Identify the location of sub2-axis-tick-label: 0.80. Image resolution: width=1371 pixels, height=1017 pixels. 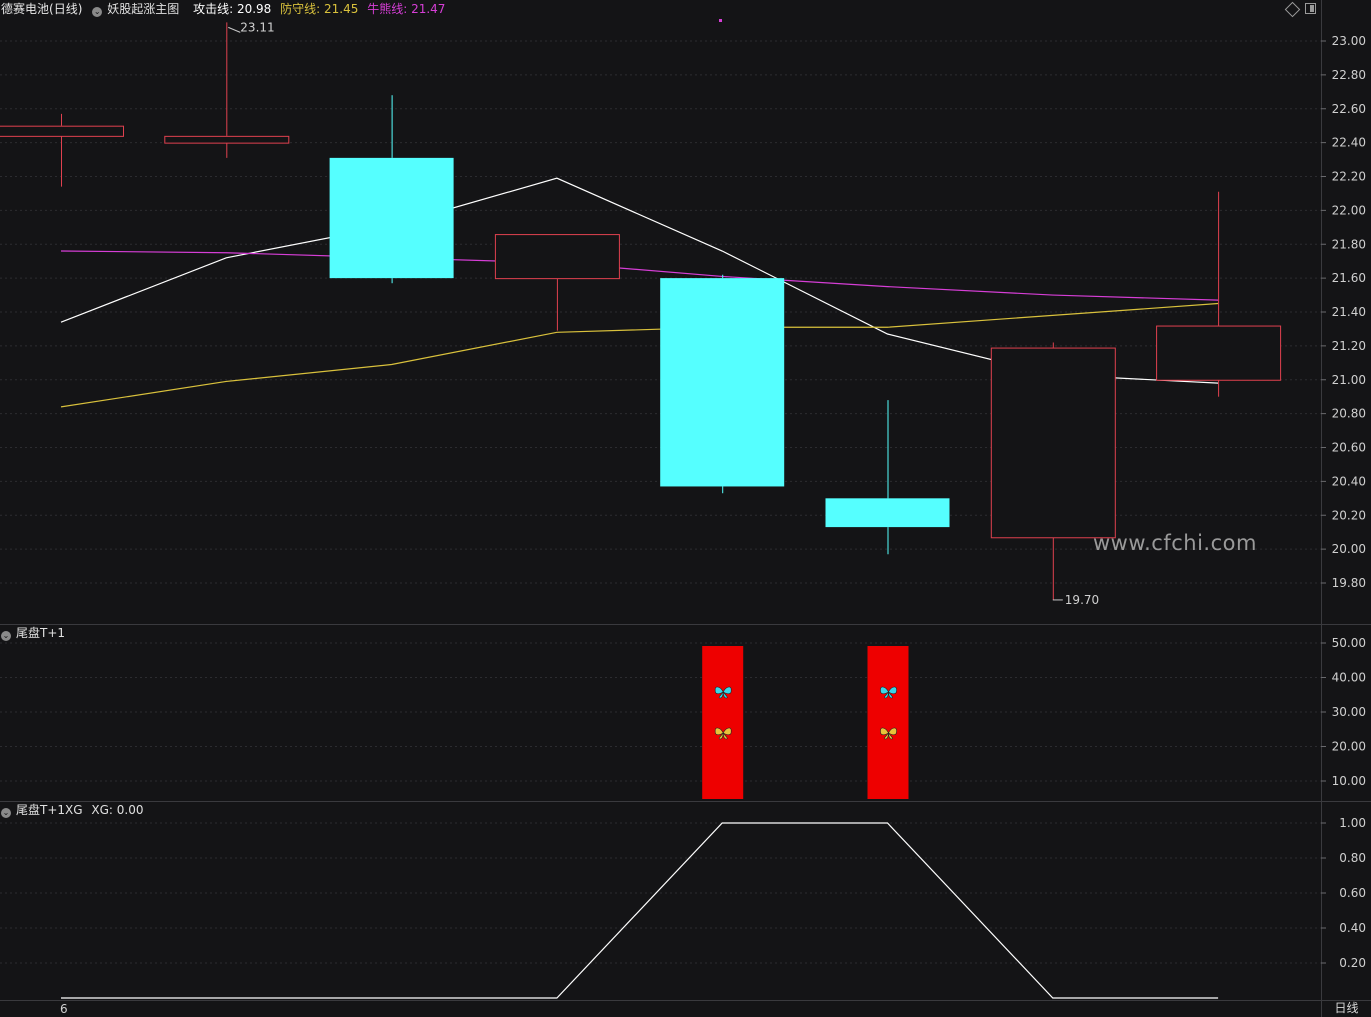
(1352, 858).